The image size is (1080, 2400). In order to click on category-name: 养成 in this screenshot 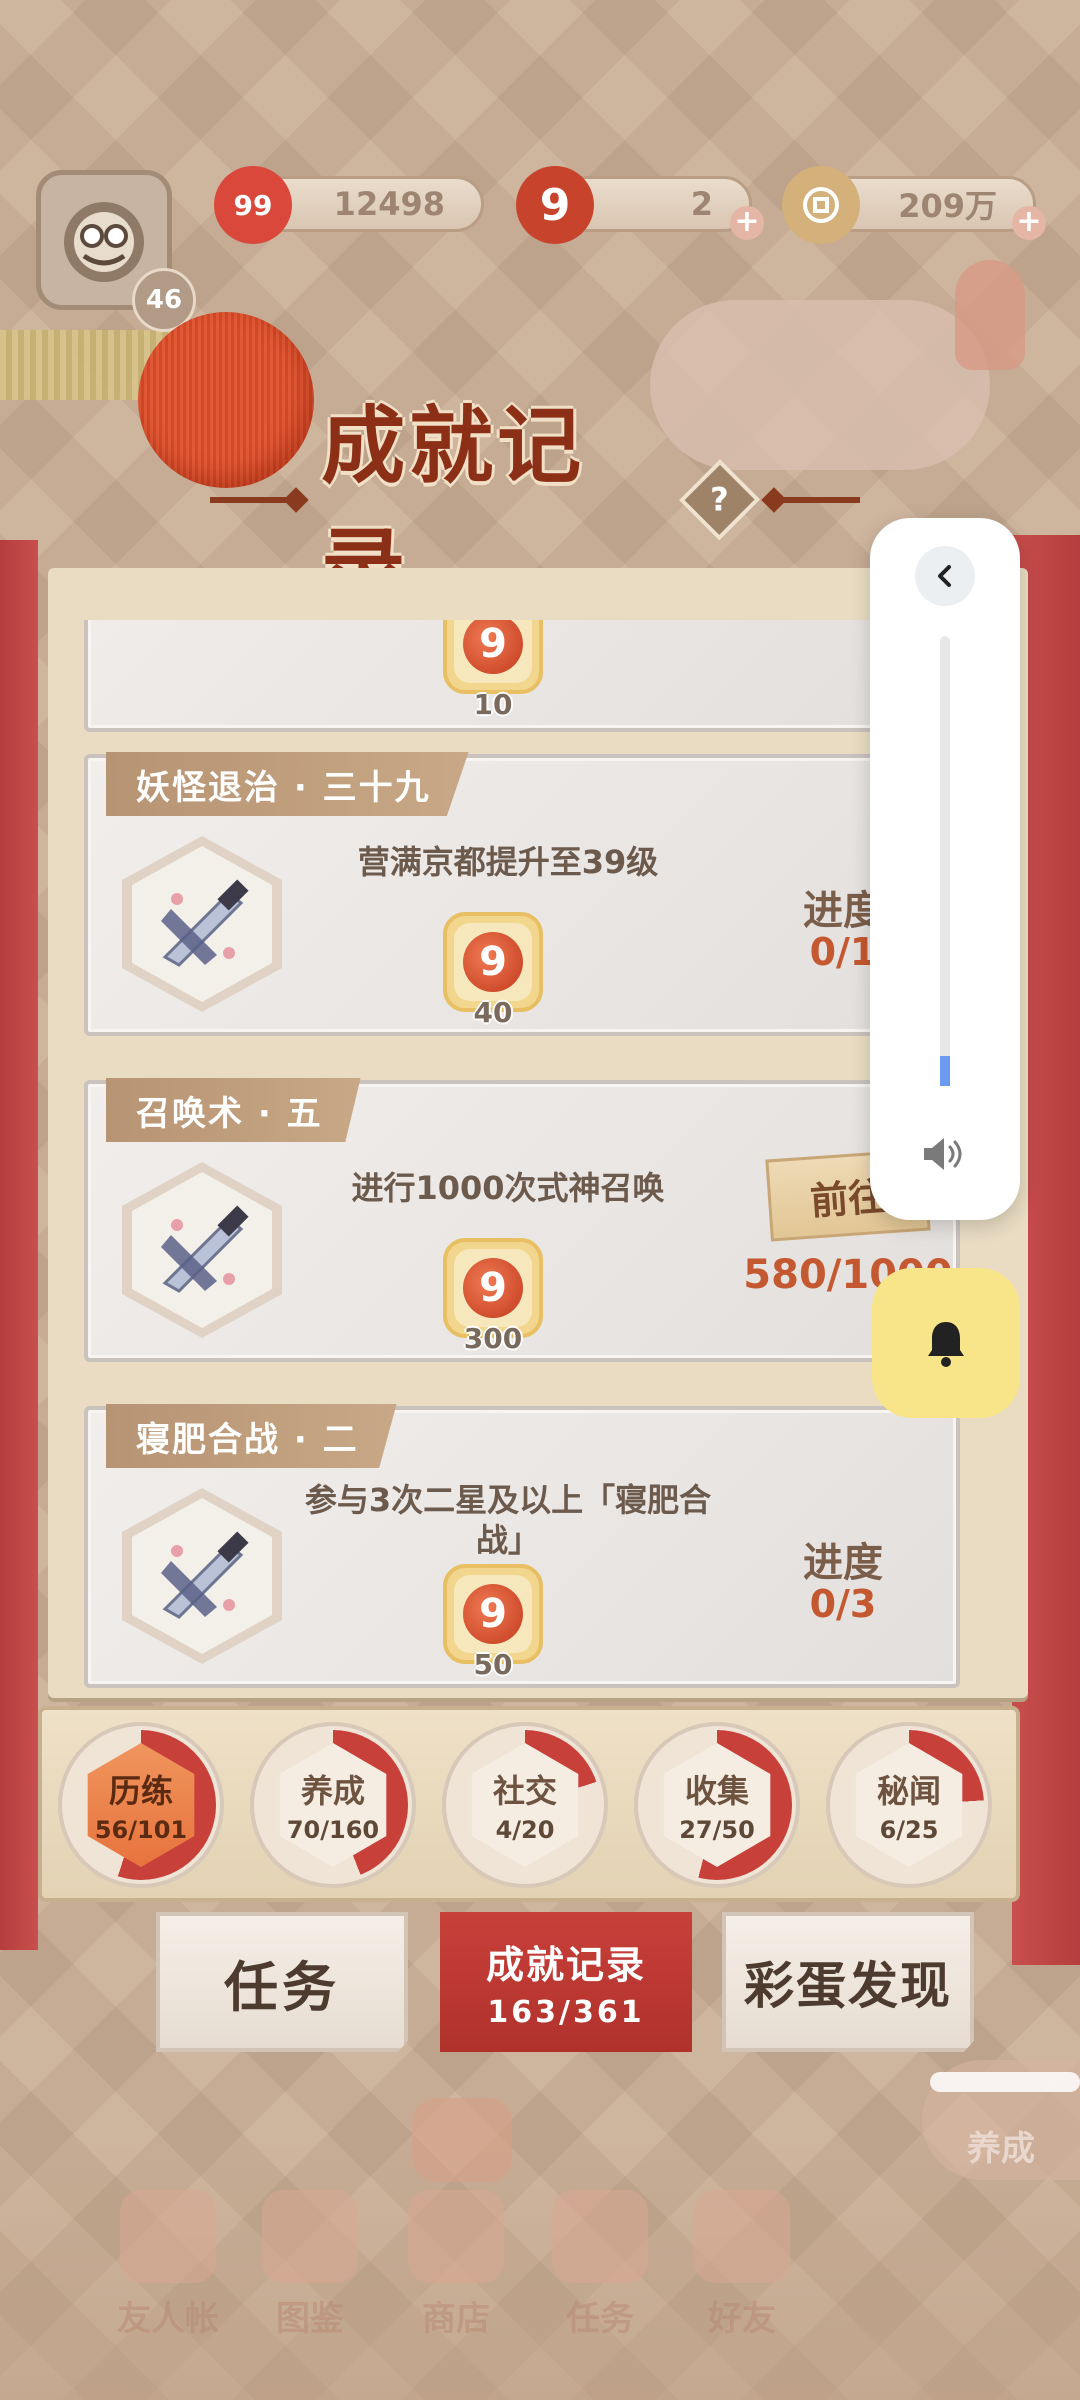, I will do `click(332, 1791)`.